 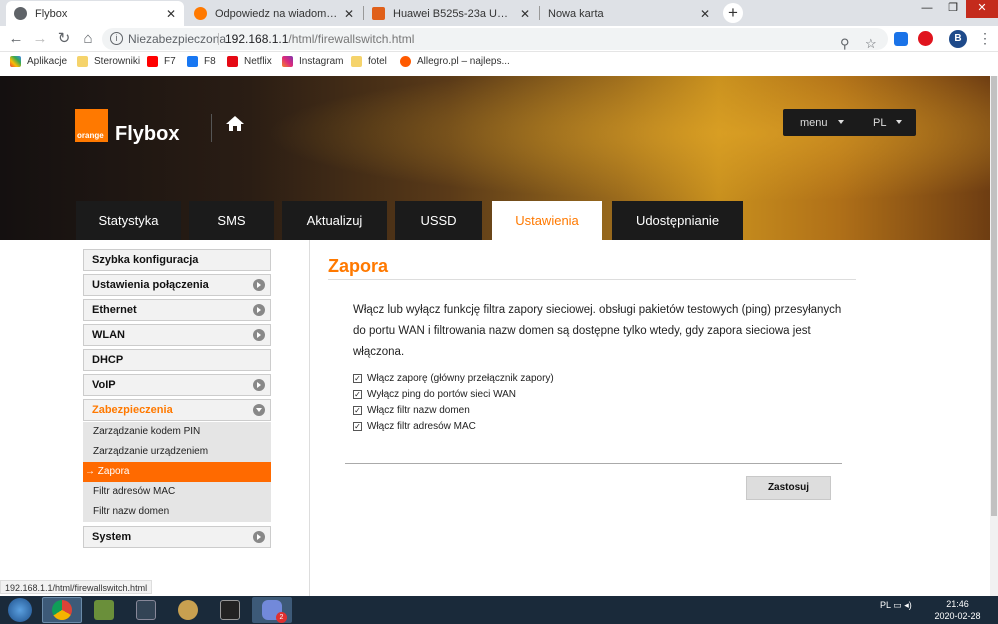 I want to click on epic-games-icon, so click(x=230, y=610).